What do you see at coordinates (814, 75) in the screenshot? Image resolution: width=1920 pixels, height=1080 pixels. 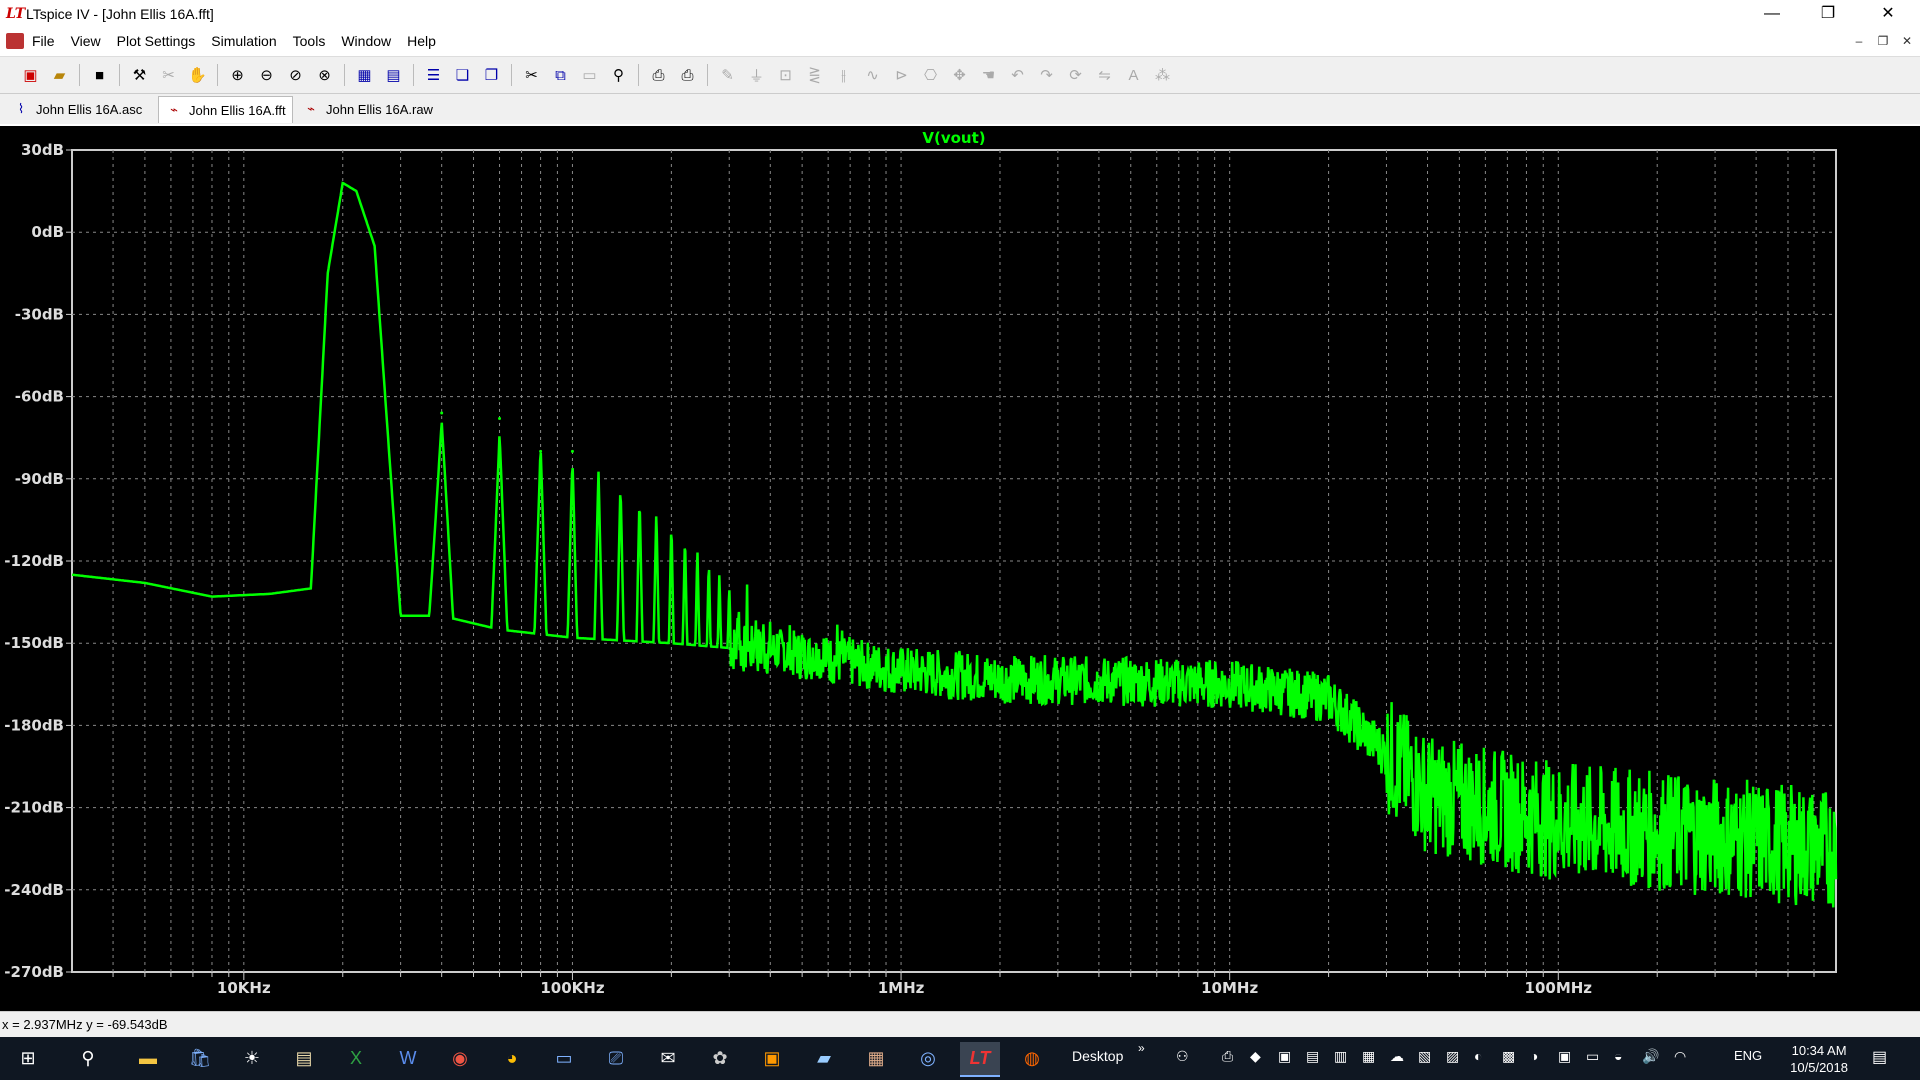 I see `resistor-icon: ⋛` at bounding box center [814, 75].